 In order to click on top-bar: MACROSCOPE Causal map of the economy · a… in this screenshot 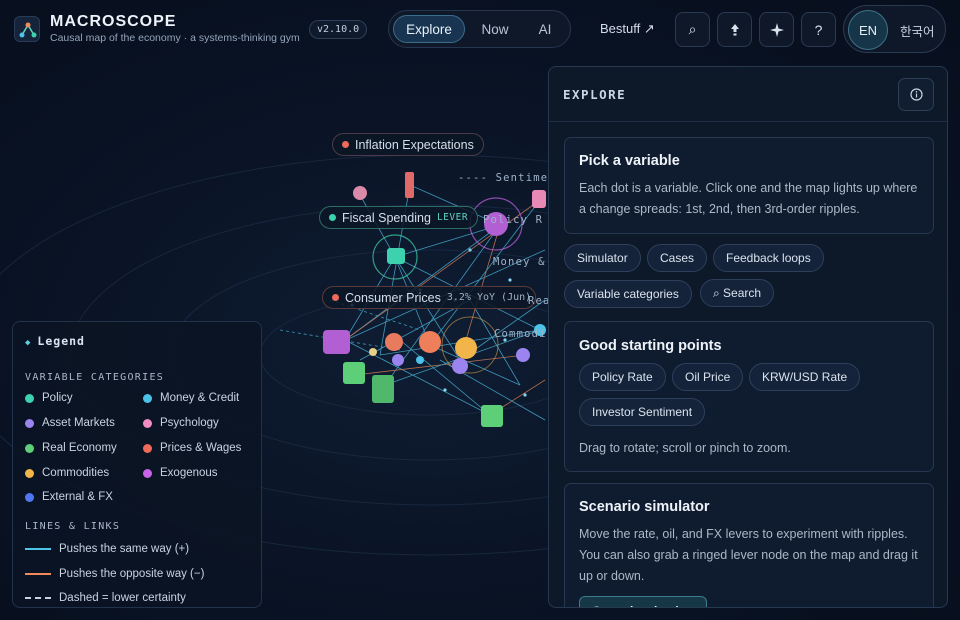, I will do `click(480, 30)`.